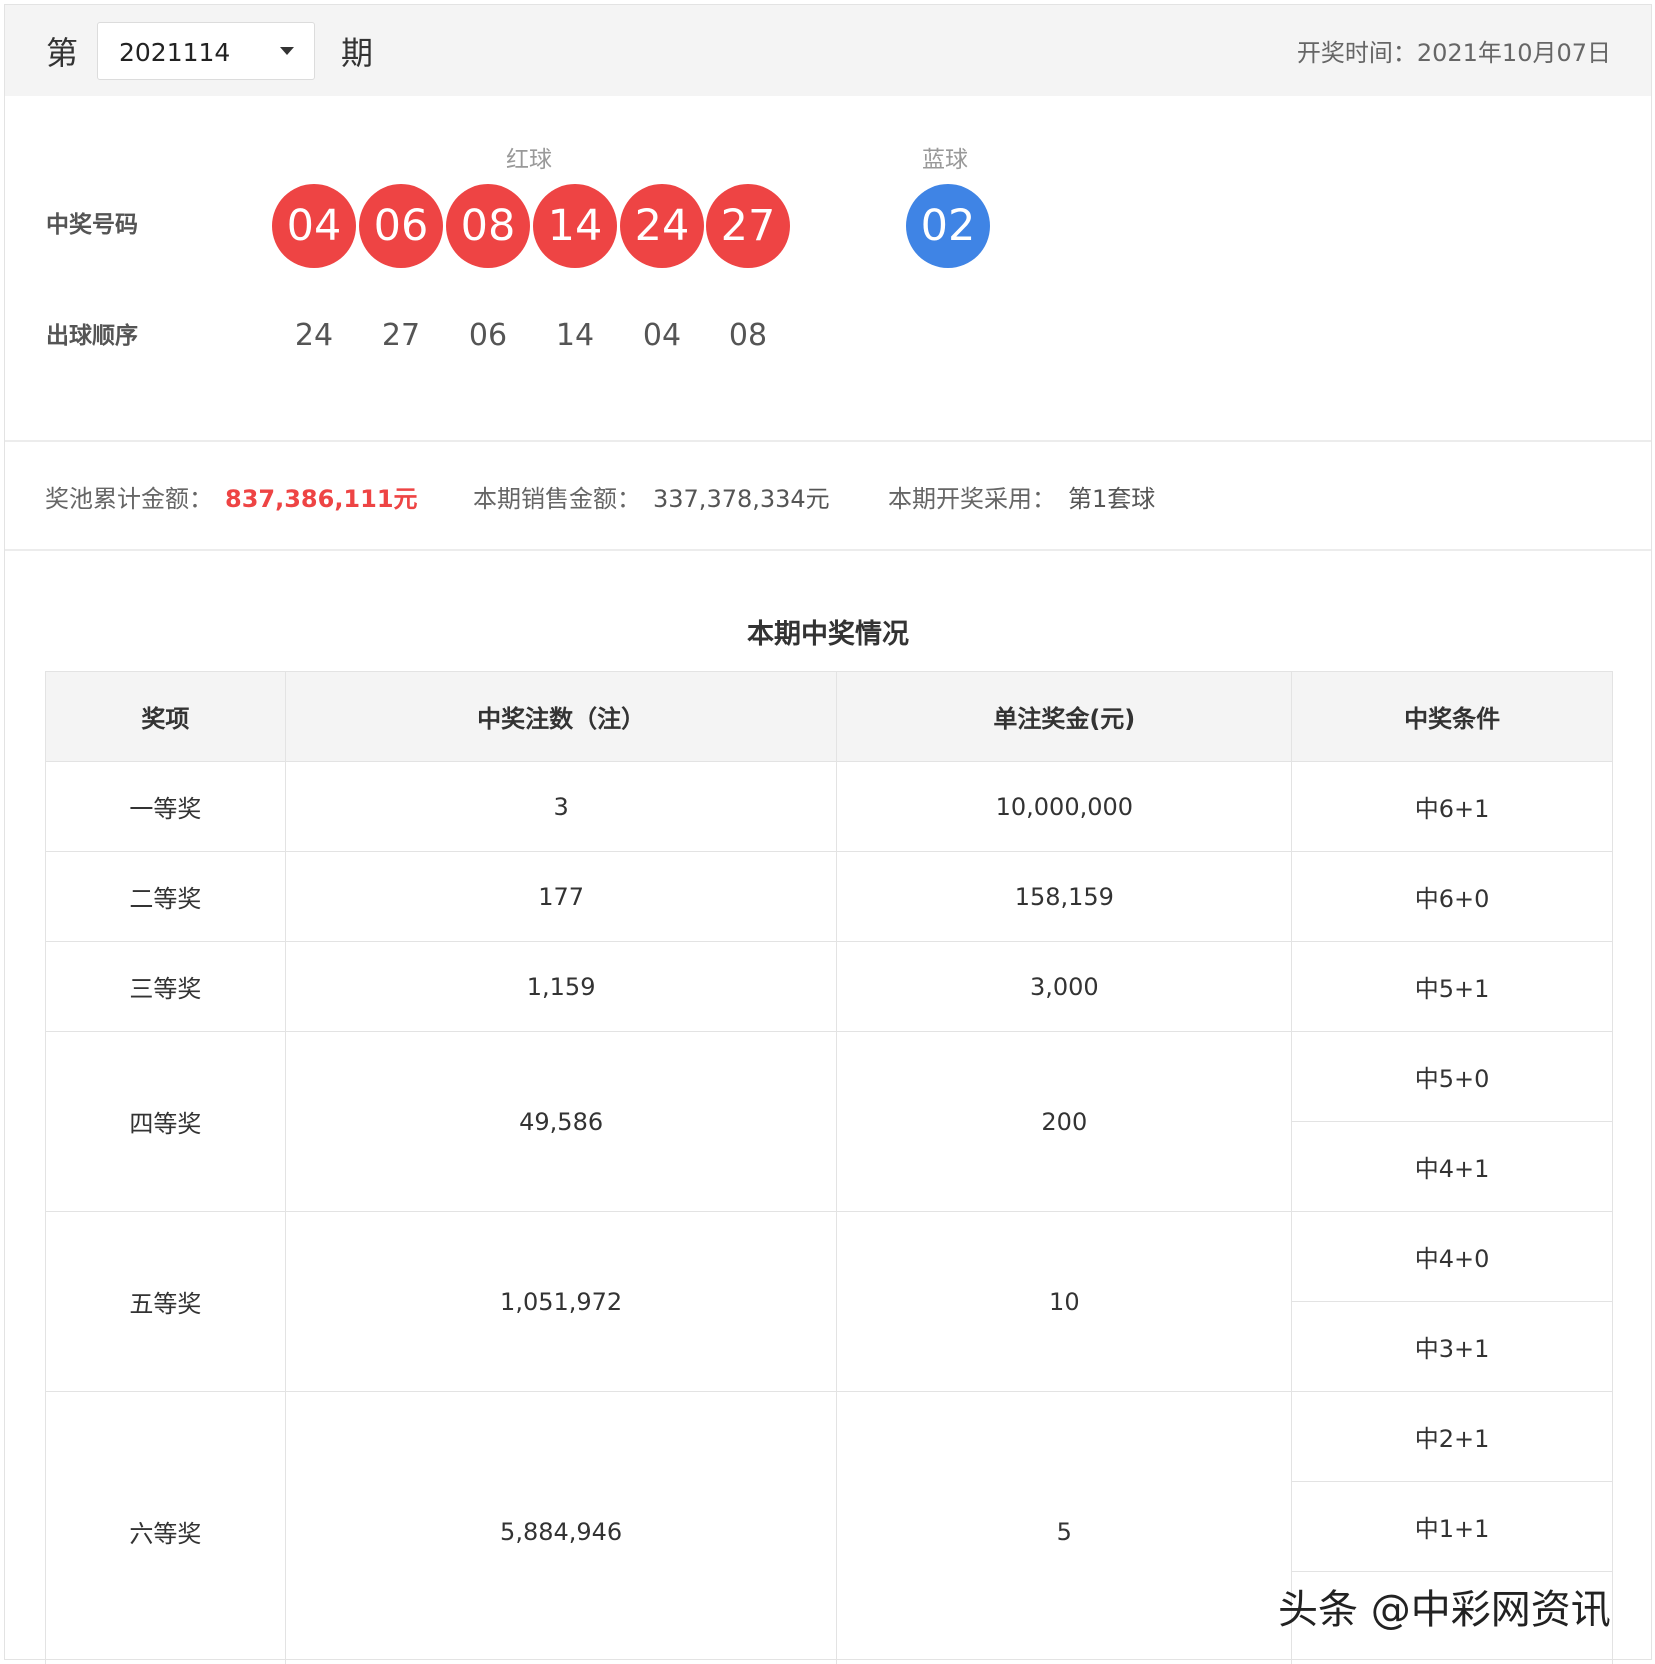 The height and width of the screenshot is (1664, 1655). I want to click on table-row: 四等奖 49,586 200 中5+0, so click(829, 1121).